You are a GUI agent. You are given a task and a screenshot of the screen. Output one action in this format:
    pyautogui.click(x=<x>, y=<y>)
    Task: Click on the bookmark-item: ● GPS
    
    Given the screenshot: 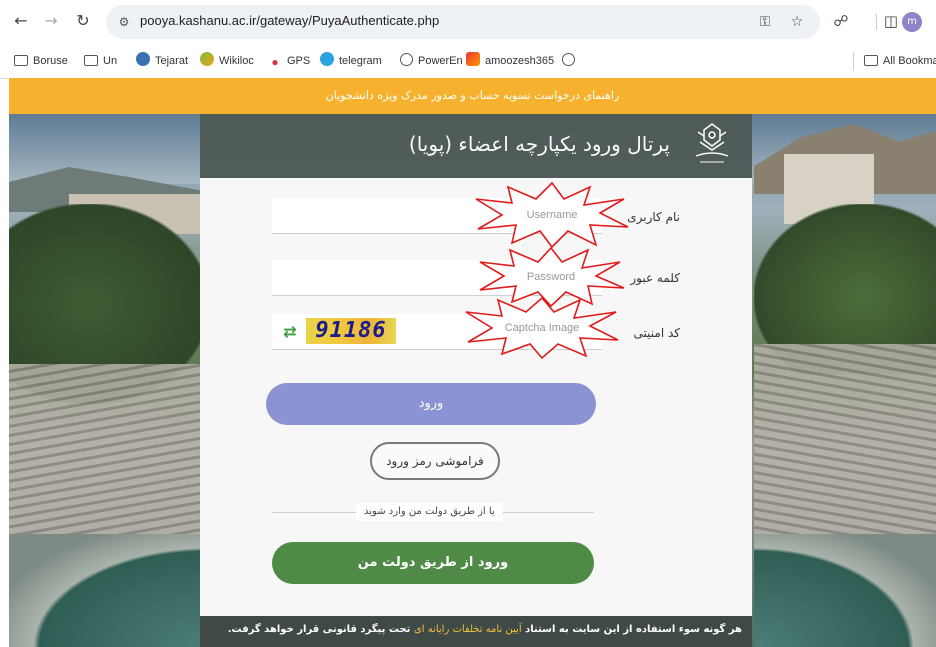 What is the action you would take?
    pyautogui.click(x=289, y=61)
    